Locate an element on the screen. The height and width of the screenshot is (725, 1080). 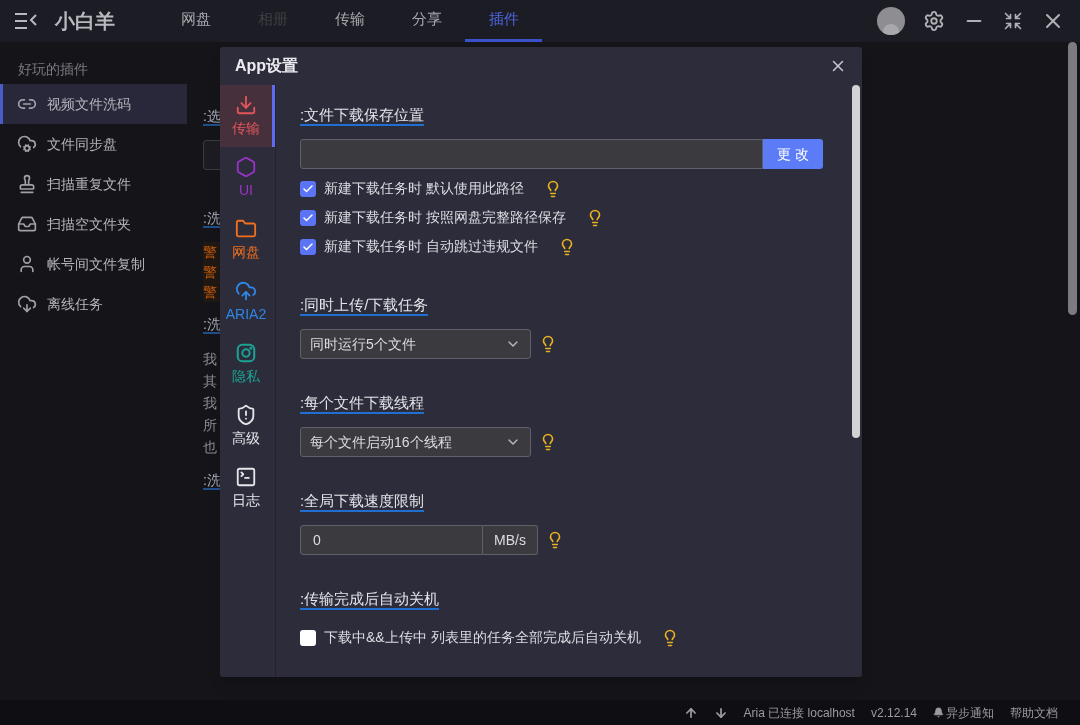
cloud-icon is located at coordinates (246, 290).